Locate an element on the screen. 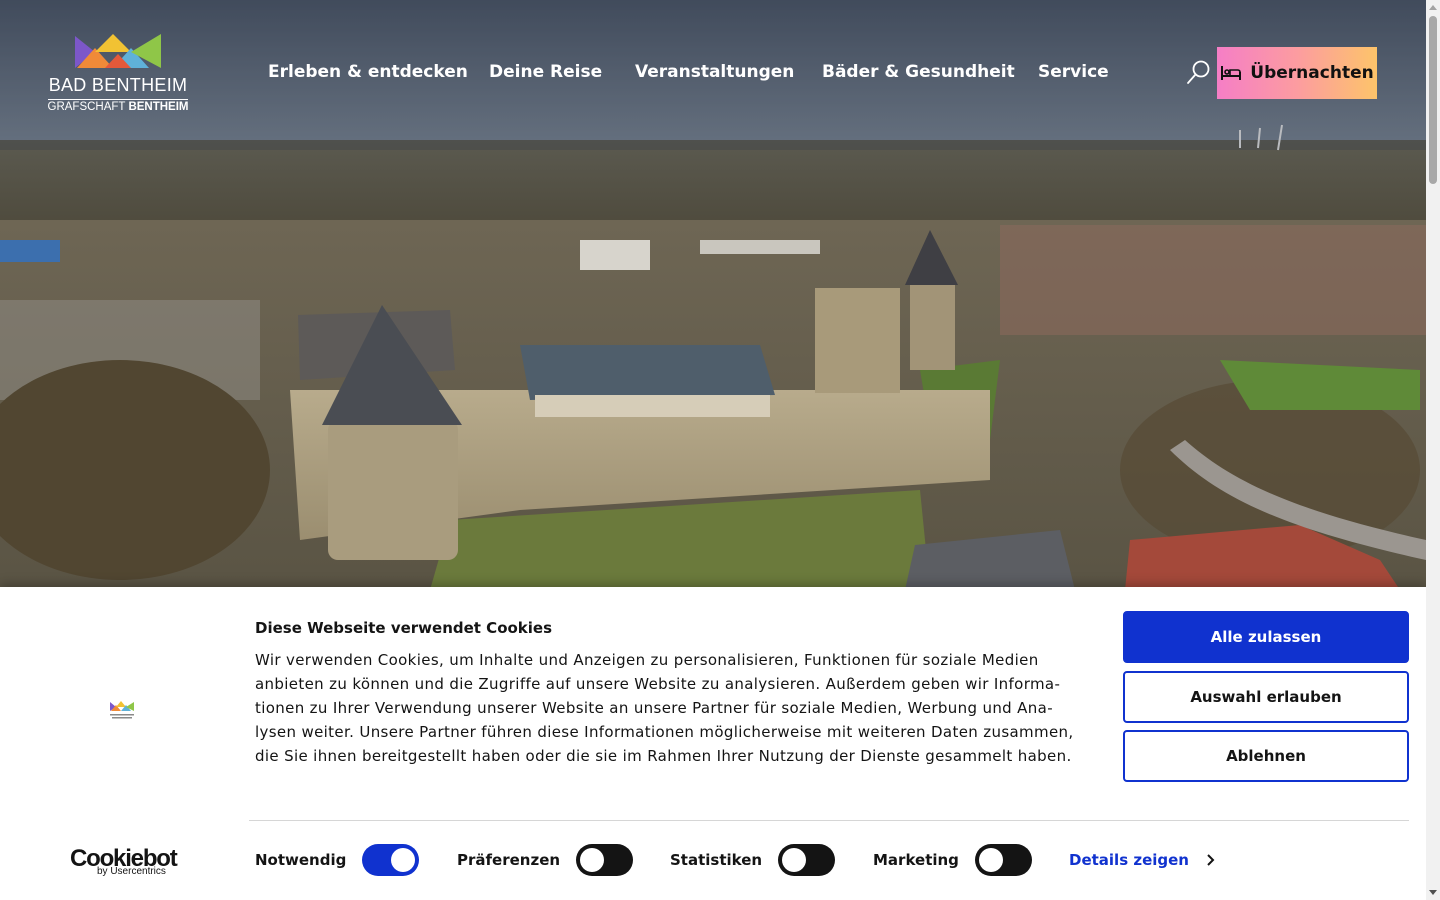 Image resolution: width=1440 pixels, height=900 pixels. toggle-label-notwendig: Notwendig is located at coordinates (301, 860).